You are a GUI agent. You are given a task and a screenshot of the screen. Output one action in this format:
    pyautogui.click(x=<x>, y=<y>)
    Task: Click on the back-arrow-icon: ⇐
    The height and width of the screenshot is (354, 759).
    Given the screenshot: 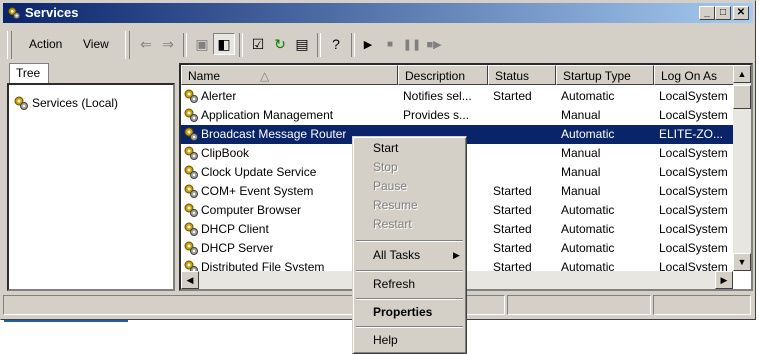 What is the action you would take?
    pyautogui.click(x=146, y=44)
    